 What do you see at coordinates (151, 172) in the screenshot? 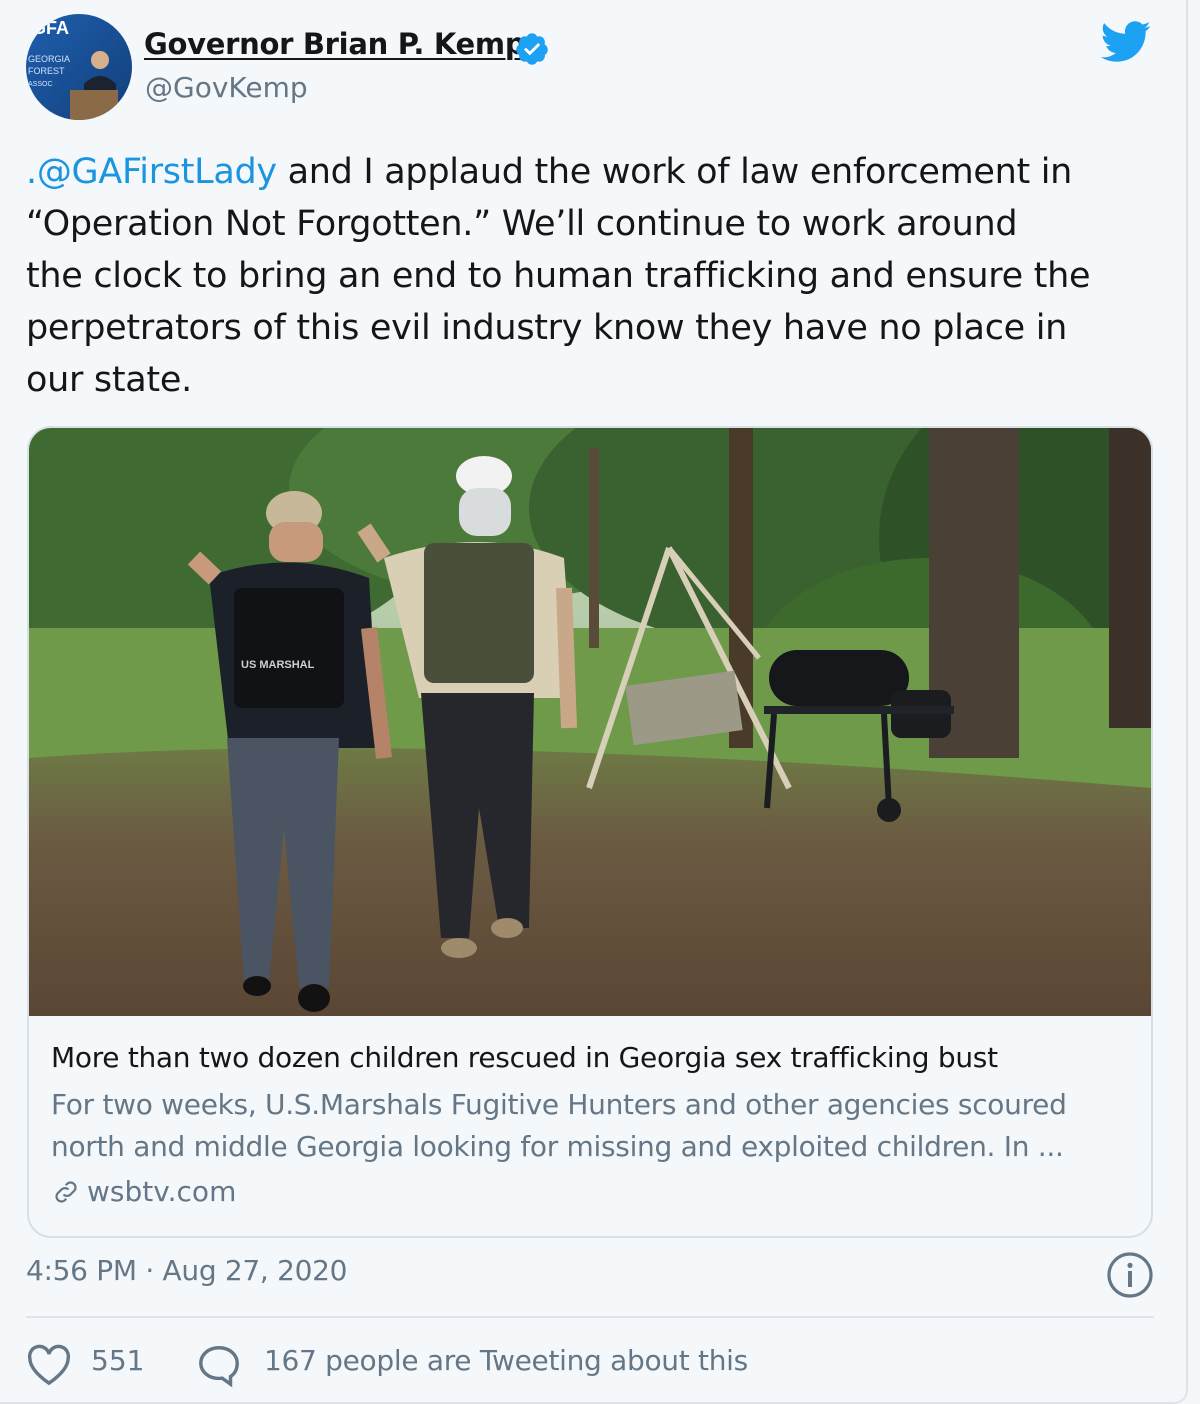
I see `mention-link: .@GAFirstLady` at bounding box center [151, 172].